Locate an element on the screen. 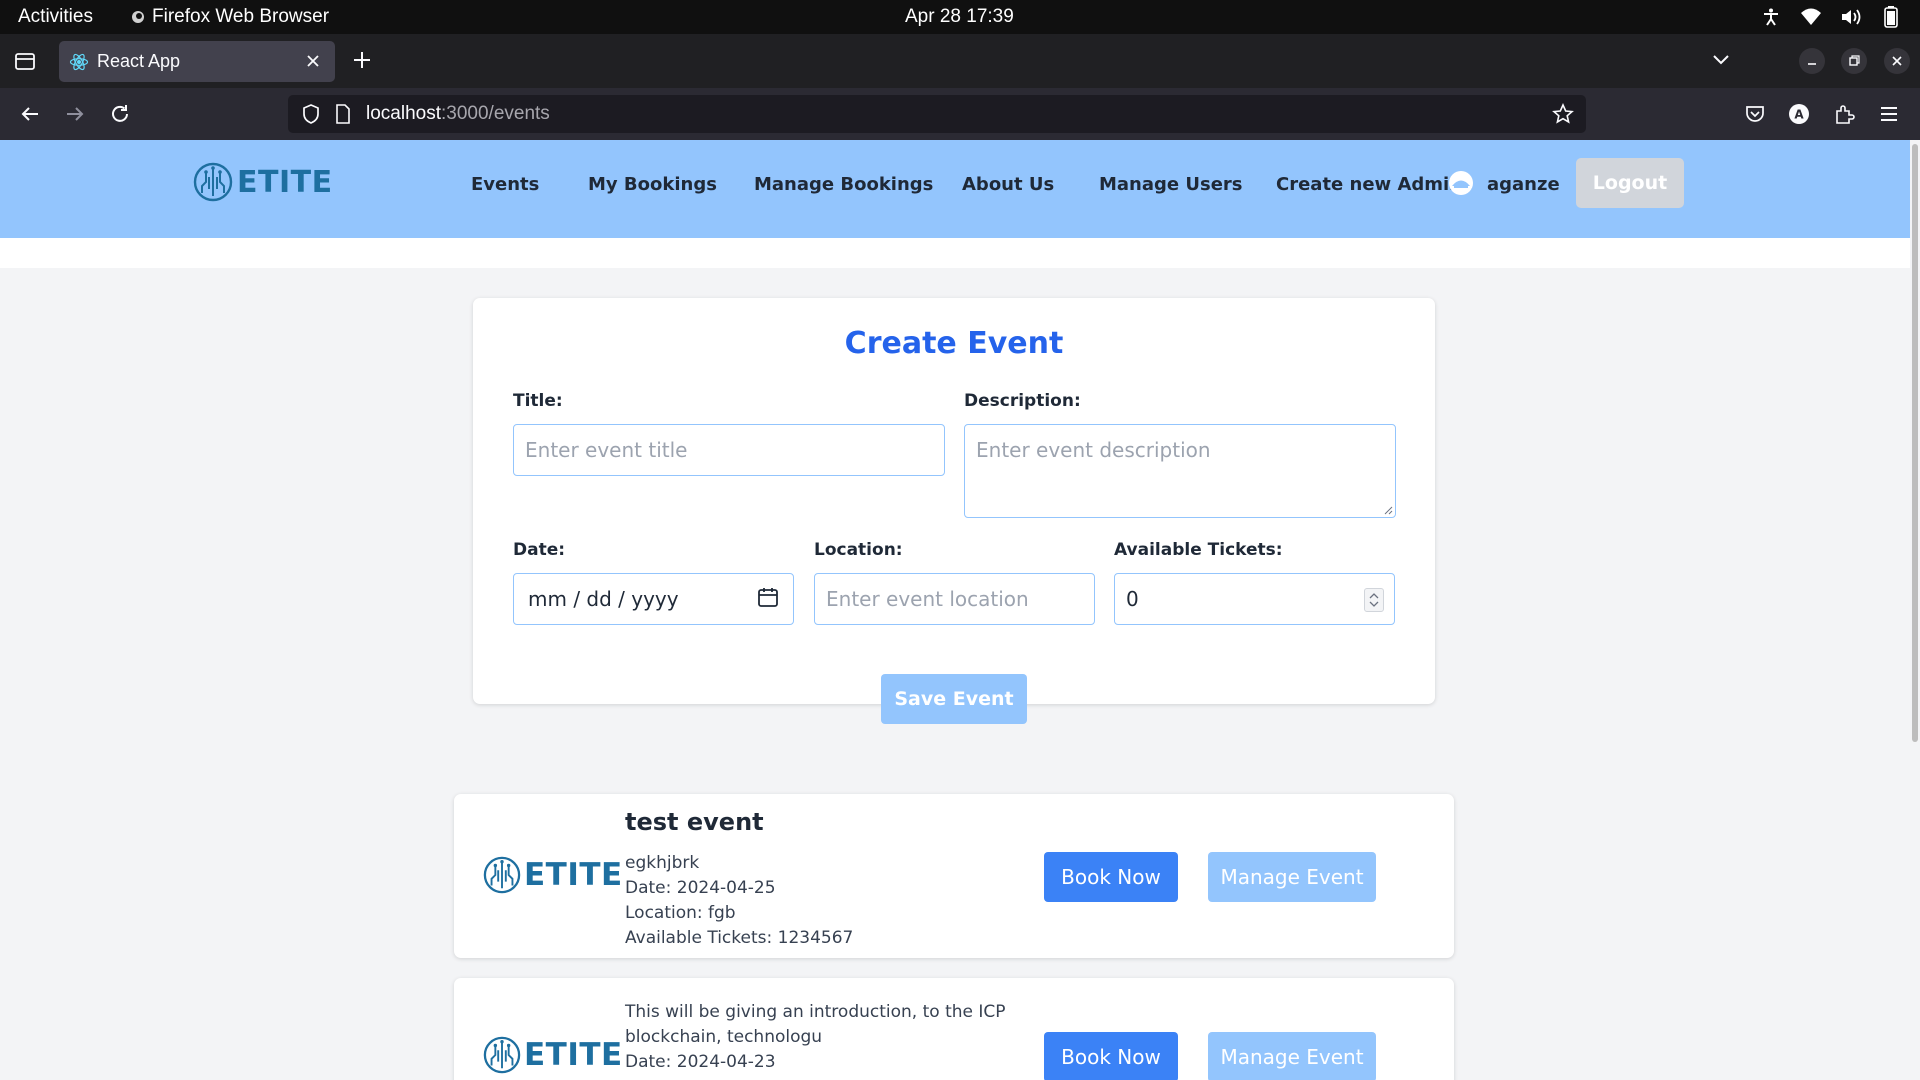 This screenshot has width=1920, height=1080. battery-icon is located at coordinates (1891, 17).